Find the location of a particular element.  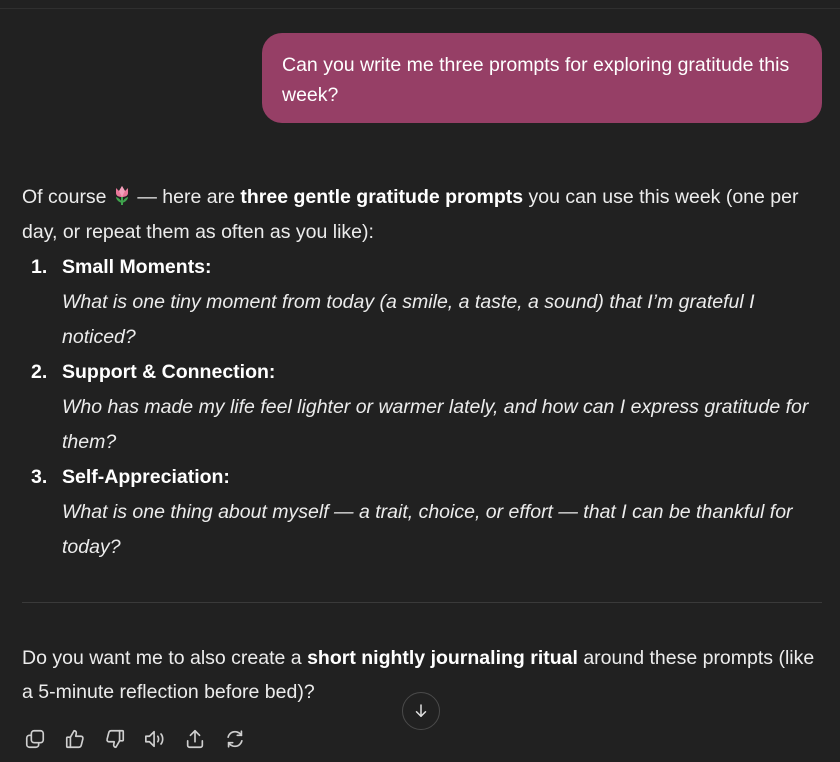

bad-response-button is located at coordinates (115, 739).